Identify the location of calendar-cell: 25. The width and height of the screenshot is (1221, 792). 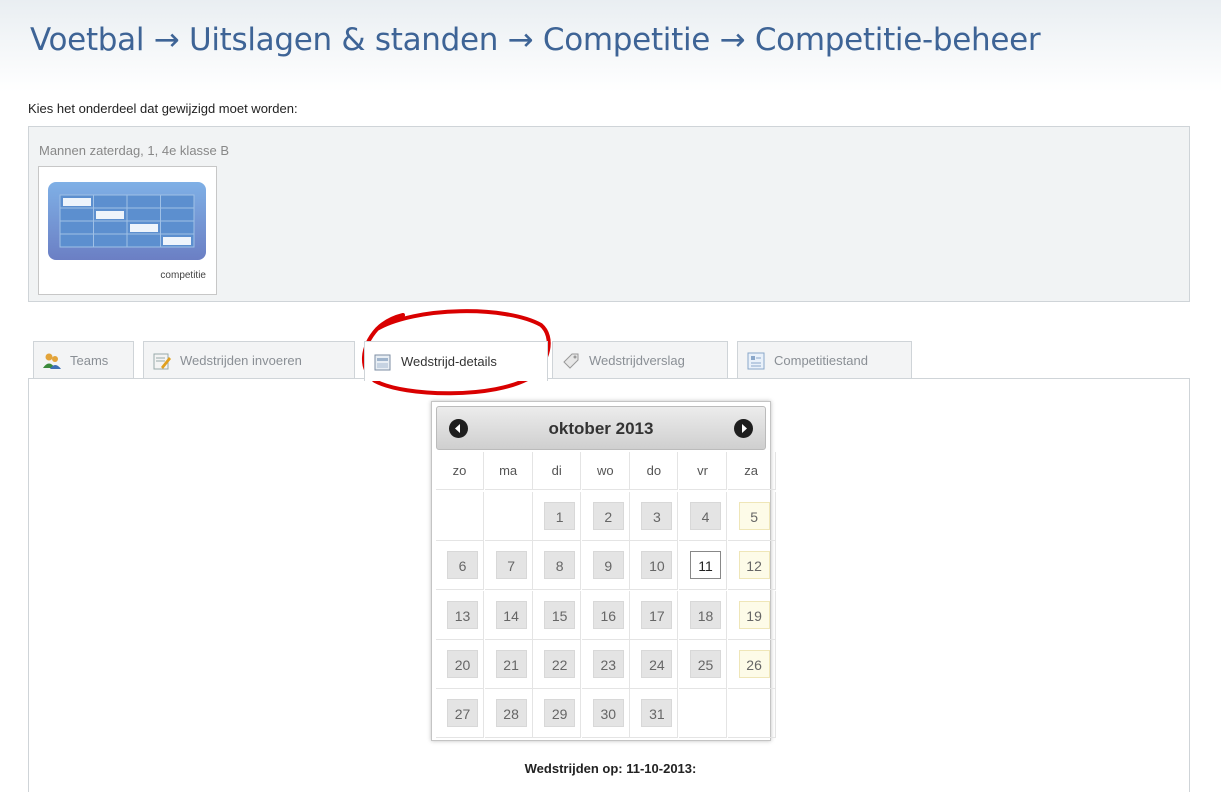
(703, 664).